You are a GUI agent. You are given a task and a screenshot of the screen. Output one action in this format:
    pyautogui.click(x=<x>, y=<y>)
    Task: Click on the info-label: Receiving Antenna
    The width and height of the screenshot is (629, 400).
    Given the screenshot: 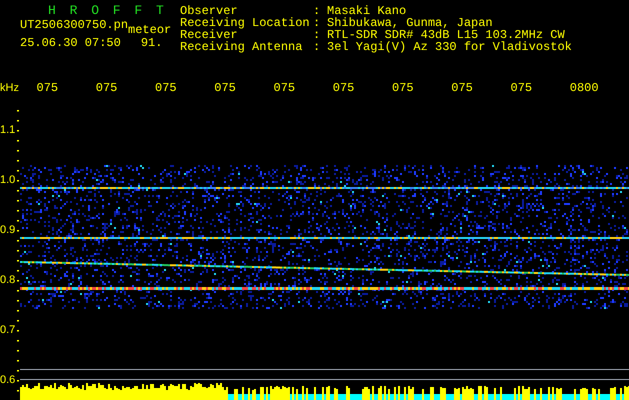 What is the action you would take?
    pyautogui.click(x=242, y=47)
    